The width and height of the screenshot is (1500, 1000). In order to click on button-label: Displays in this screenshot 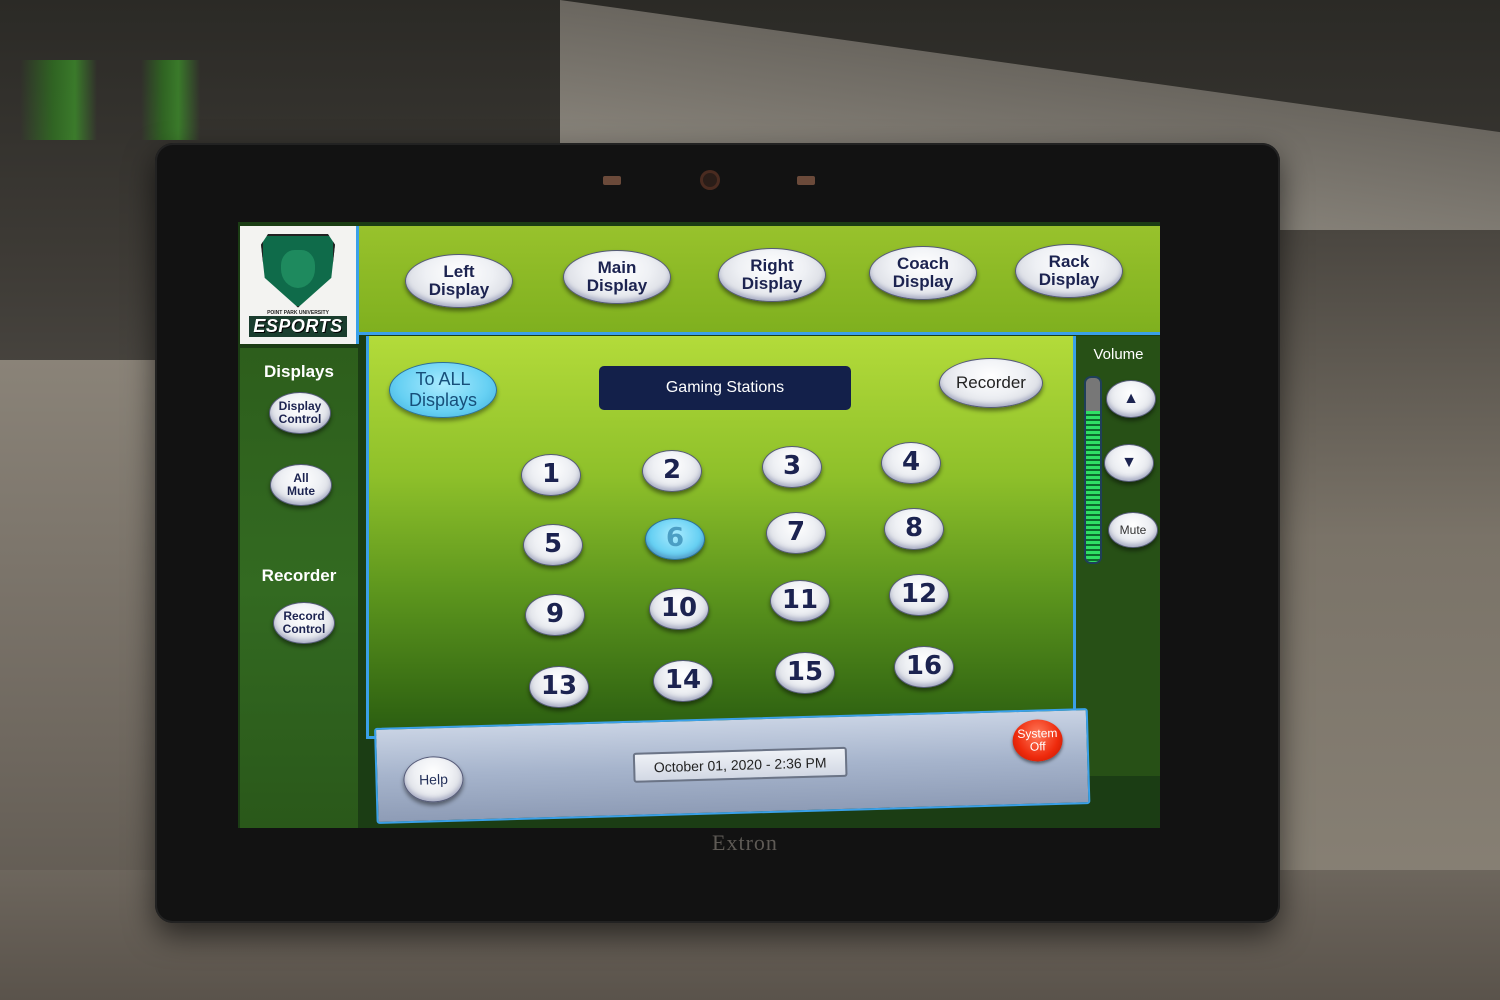, I will do `click(443, 400)`.